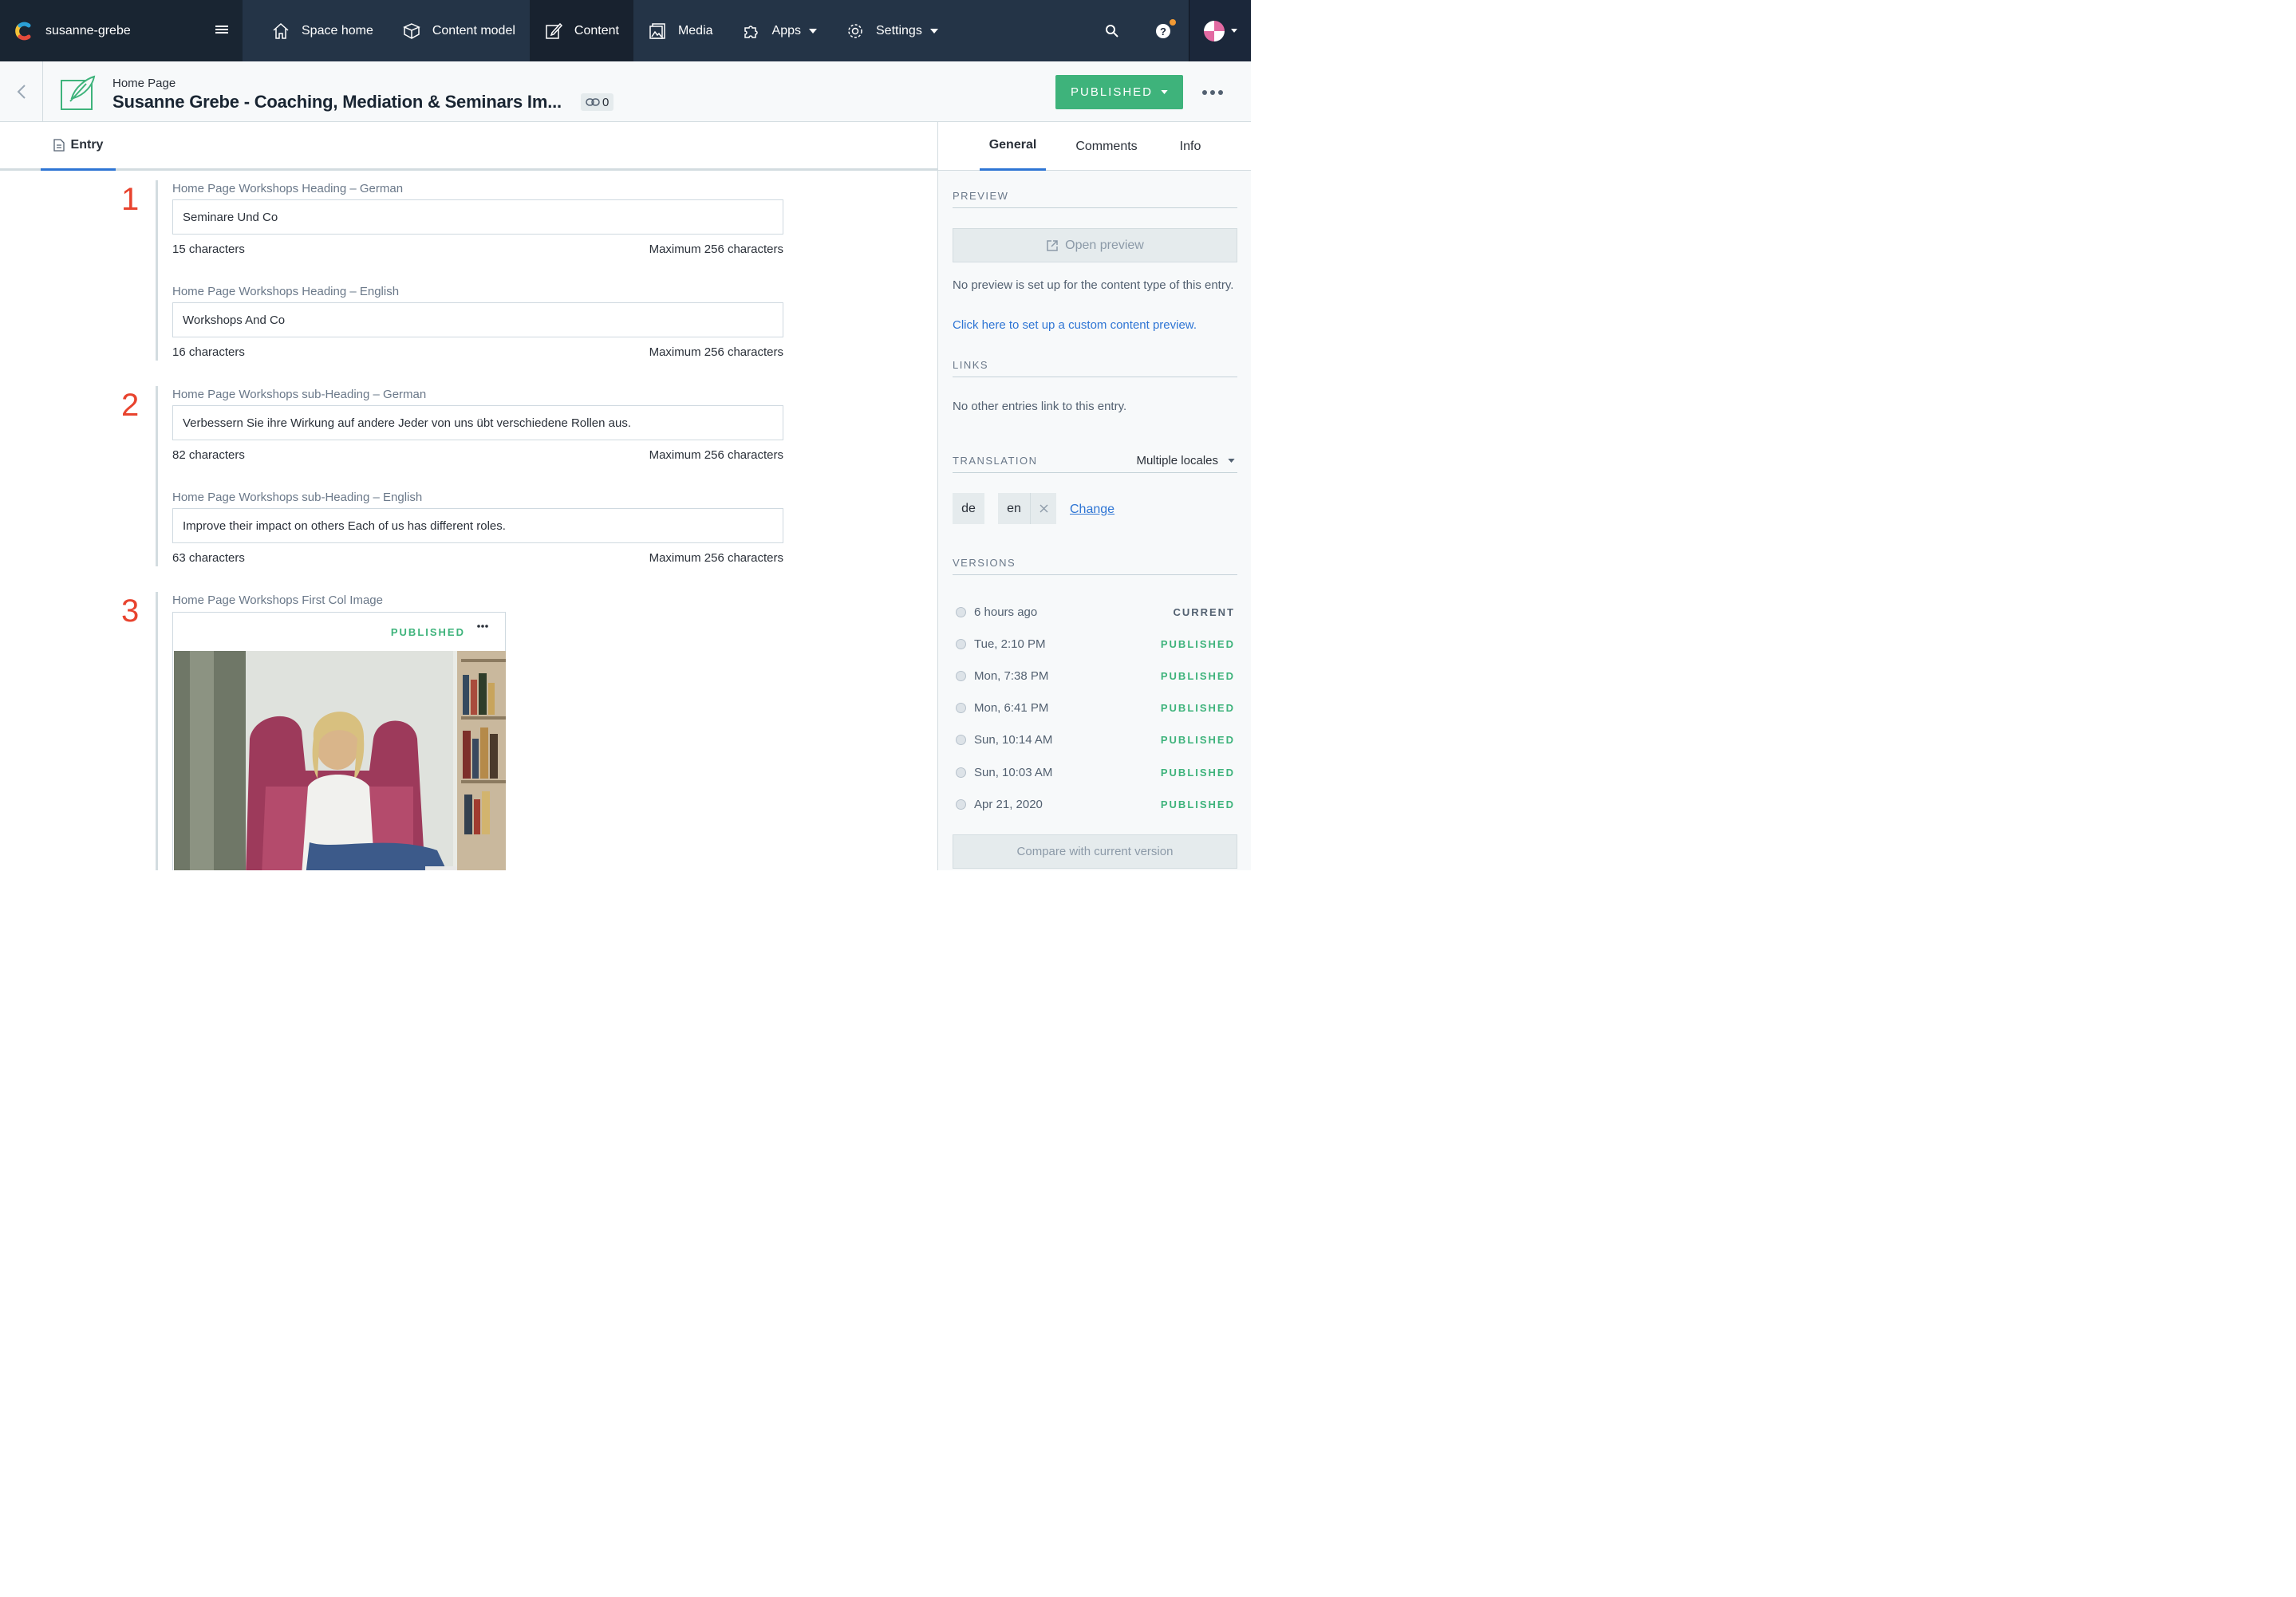  Describe the element at coordinates (606, 102) in the screenshot. I see `link-count: 0` at that location.